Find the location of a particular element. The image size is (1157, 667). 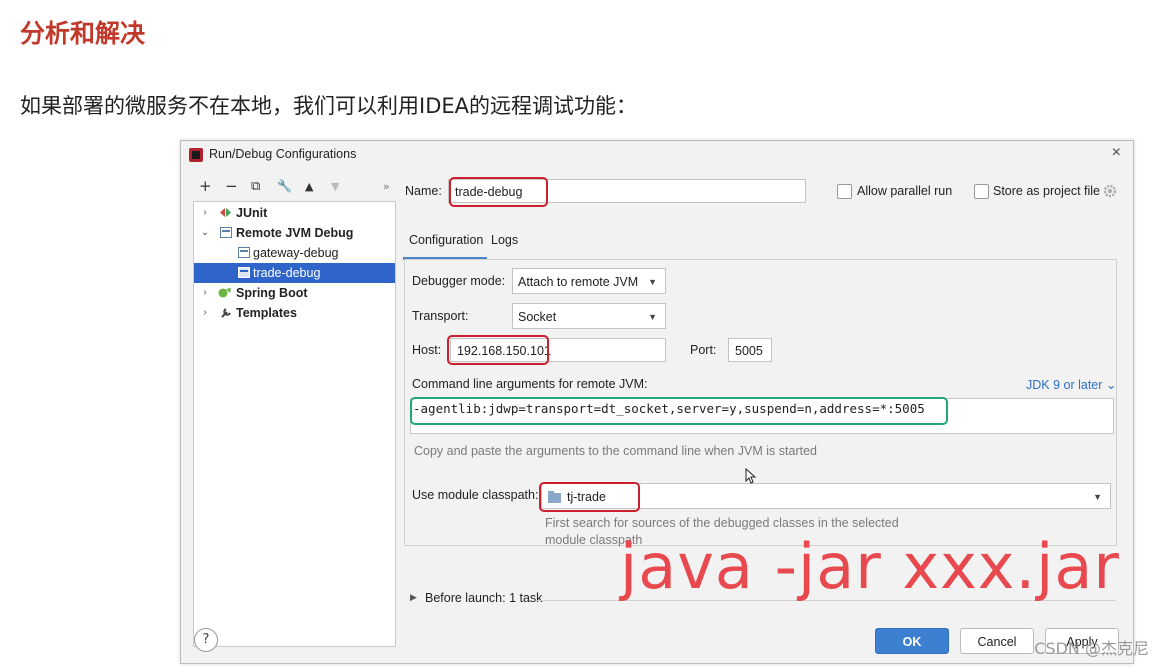

tree-item-label: Spring Boot is located at coordinates (272, 293).